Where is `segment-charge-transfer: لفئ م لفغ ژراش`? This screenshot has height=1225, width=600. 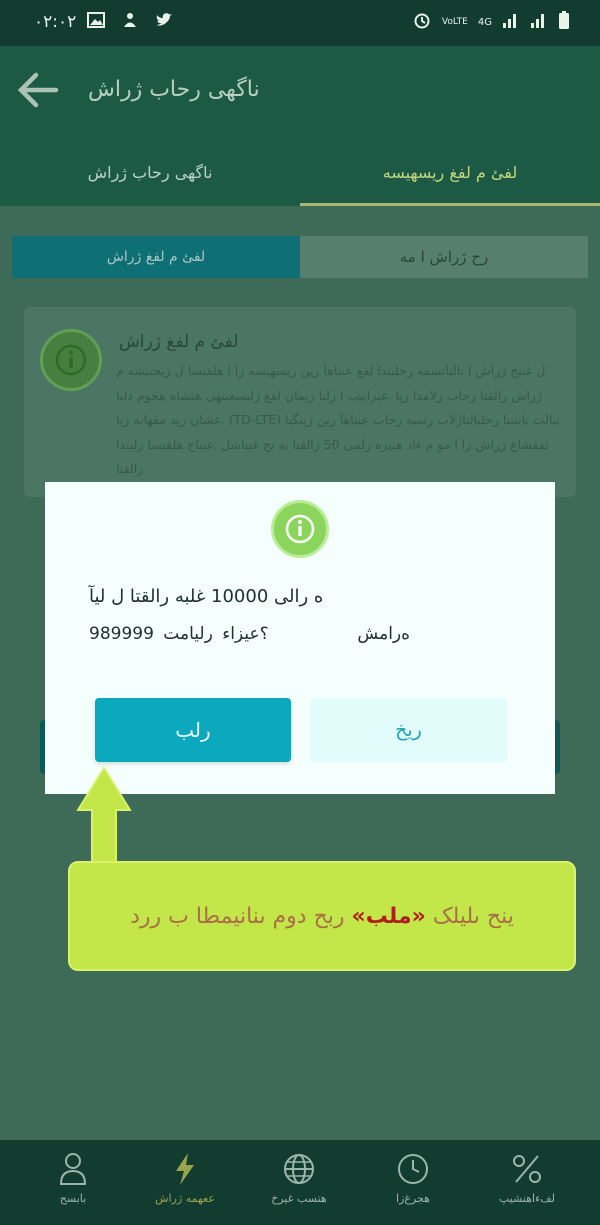 segment-charge-transfer: لفئ م لفغ ژراش is located at coordinates (156, 257).